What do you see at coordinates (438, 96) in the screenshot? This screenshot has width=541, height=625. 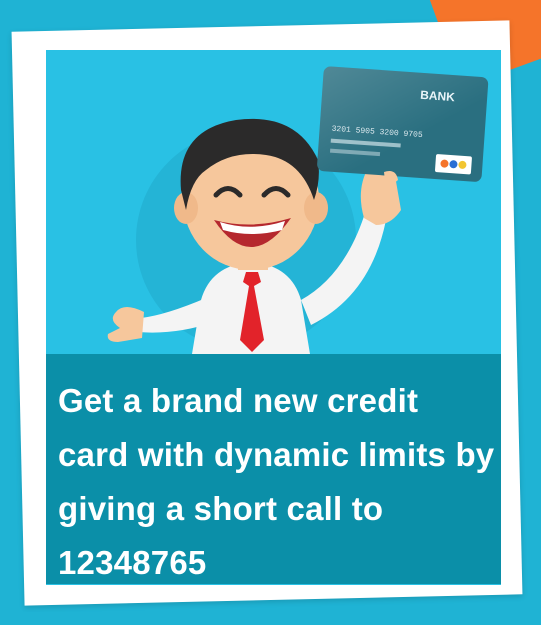 I see `card-brand-label: BANK` at bounding box center [438, 96].